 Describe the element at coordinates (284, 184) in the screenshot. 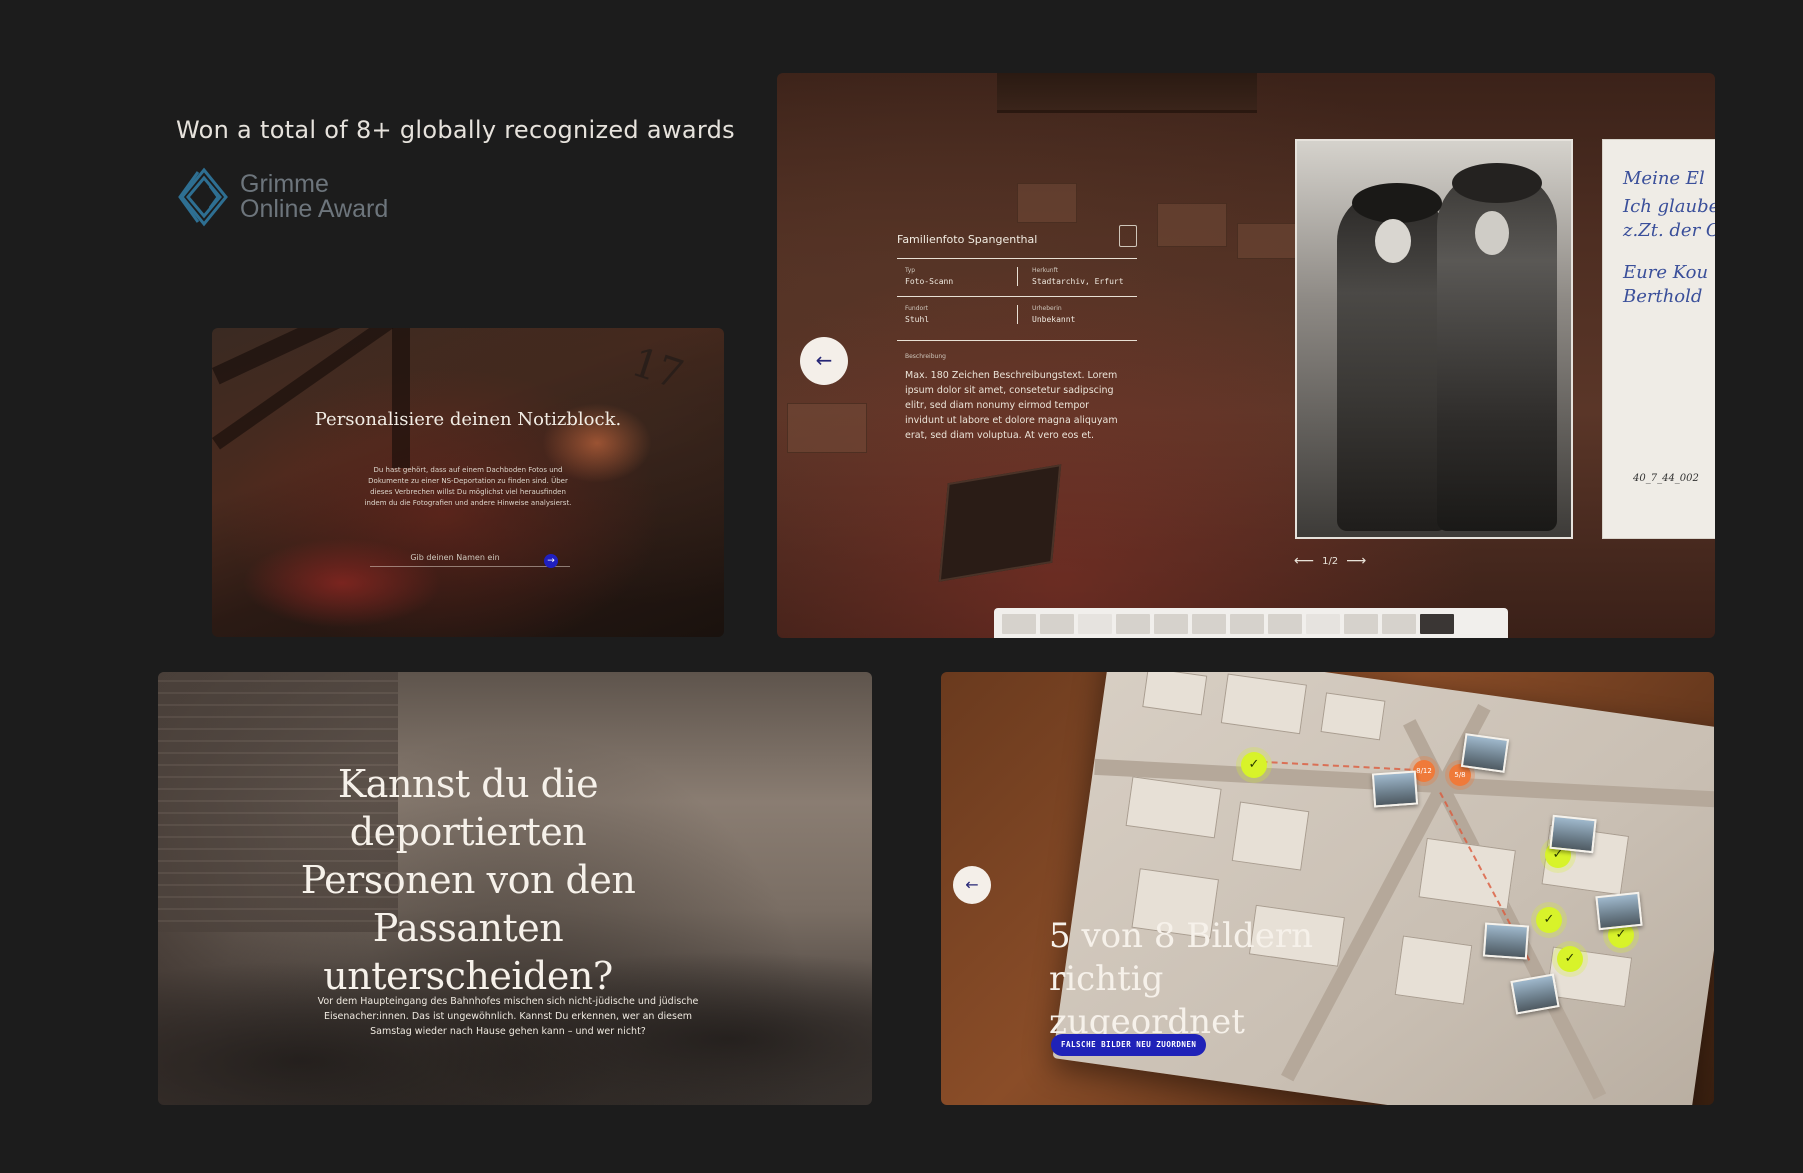

I see `award-name-line-1: Grimme` at that location.